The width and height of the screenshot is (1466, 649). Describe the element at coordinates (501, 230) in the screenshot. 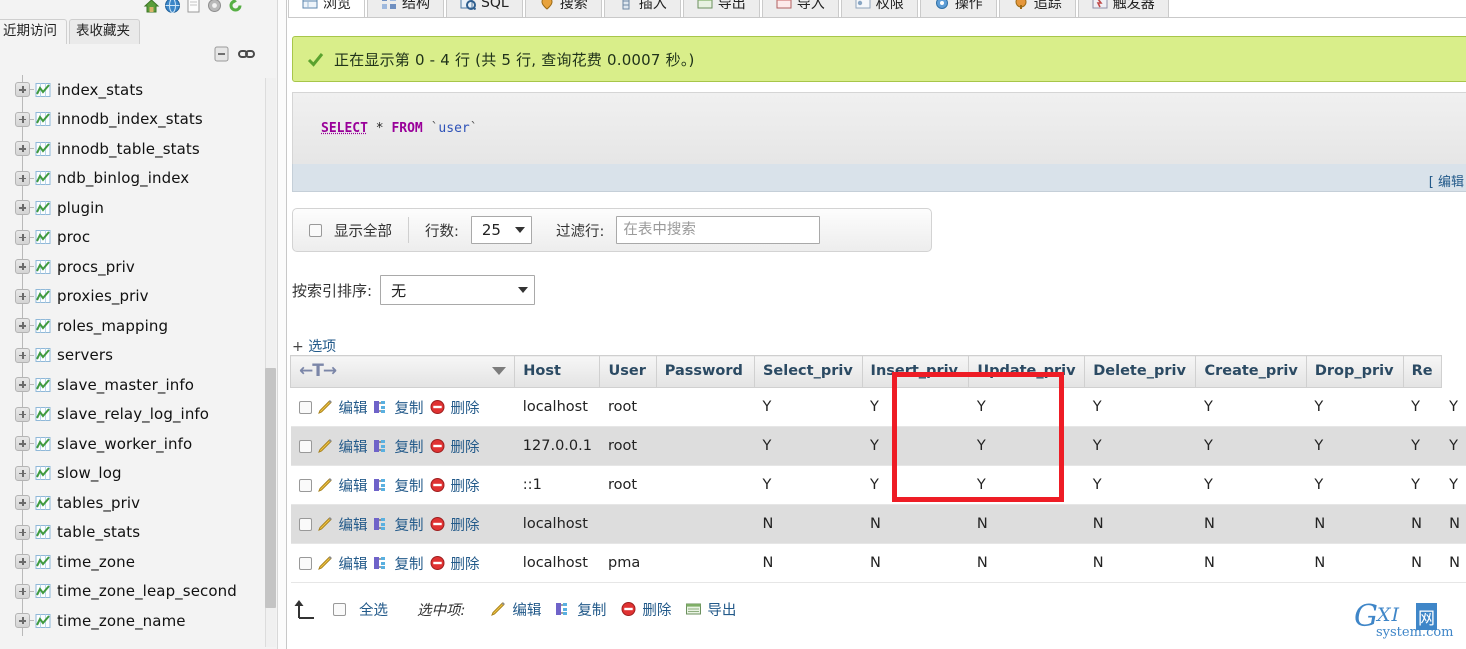

I see `rows-select: 25` at that location.